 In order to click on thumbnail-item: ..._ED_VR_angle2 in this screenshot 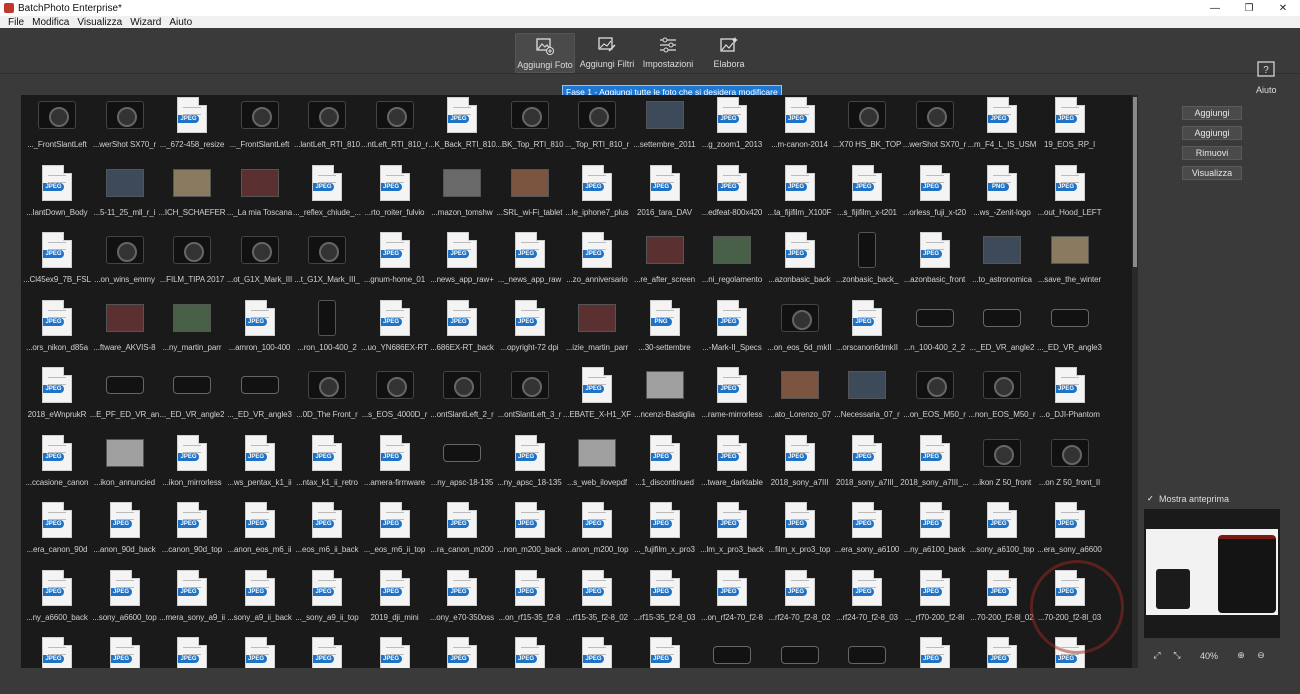, I will do `click(1002, 332)`.